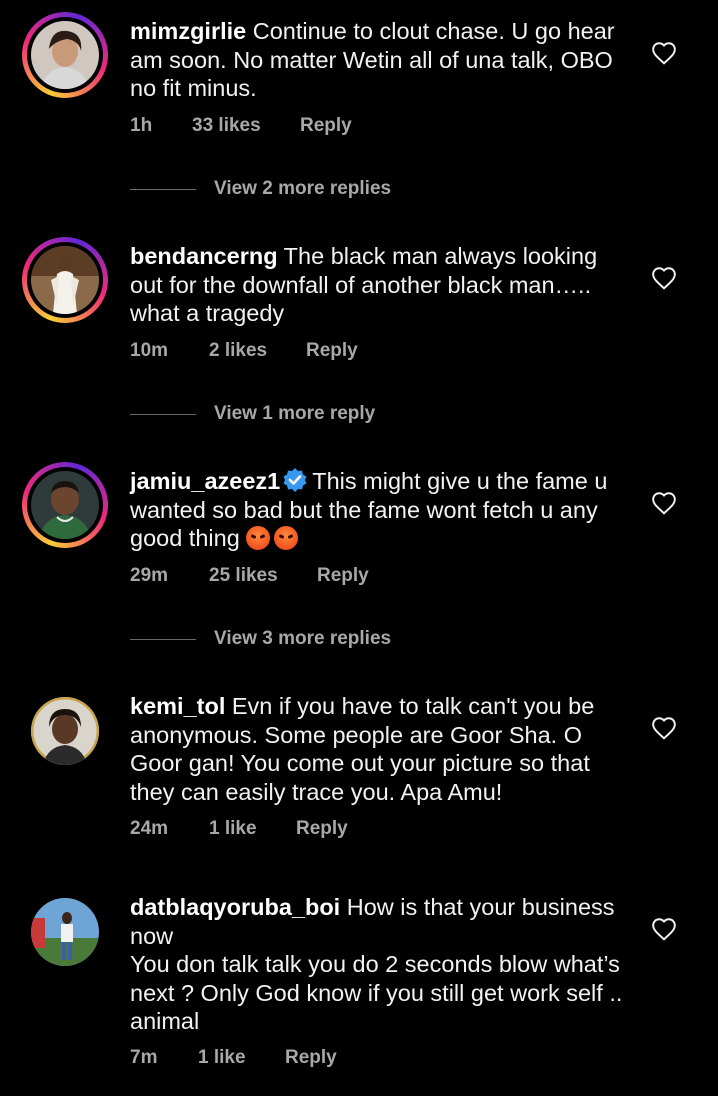  Describe the element at coordinates (188, 31) in the screenshot. I see `comment-username: mimzgirlie` at that location.